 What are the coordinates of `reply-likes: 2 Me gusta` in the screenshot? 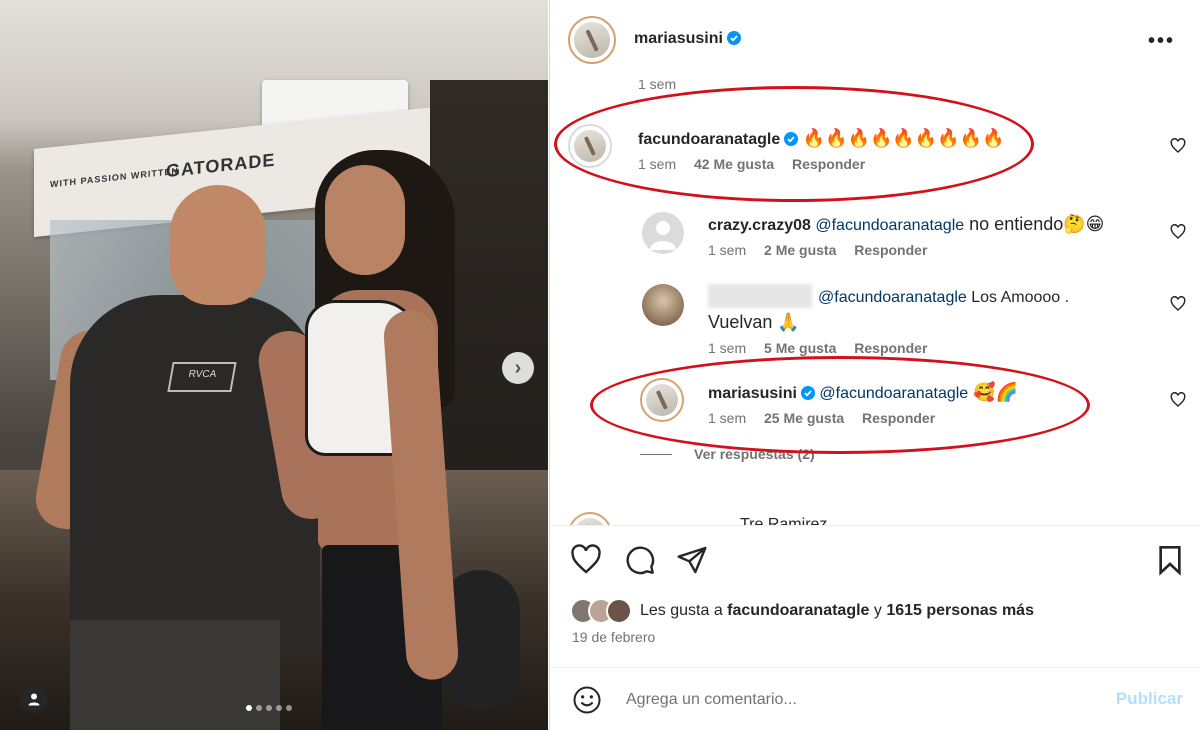 It's located at (800, 250).